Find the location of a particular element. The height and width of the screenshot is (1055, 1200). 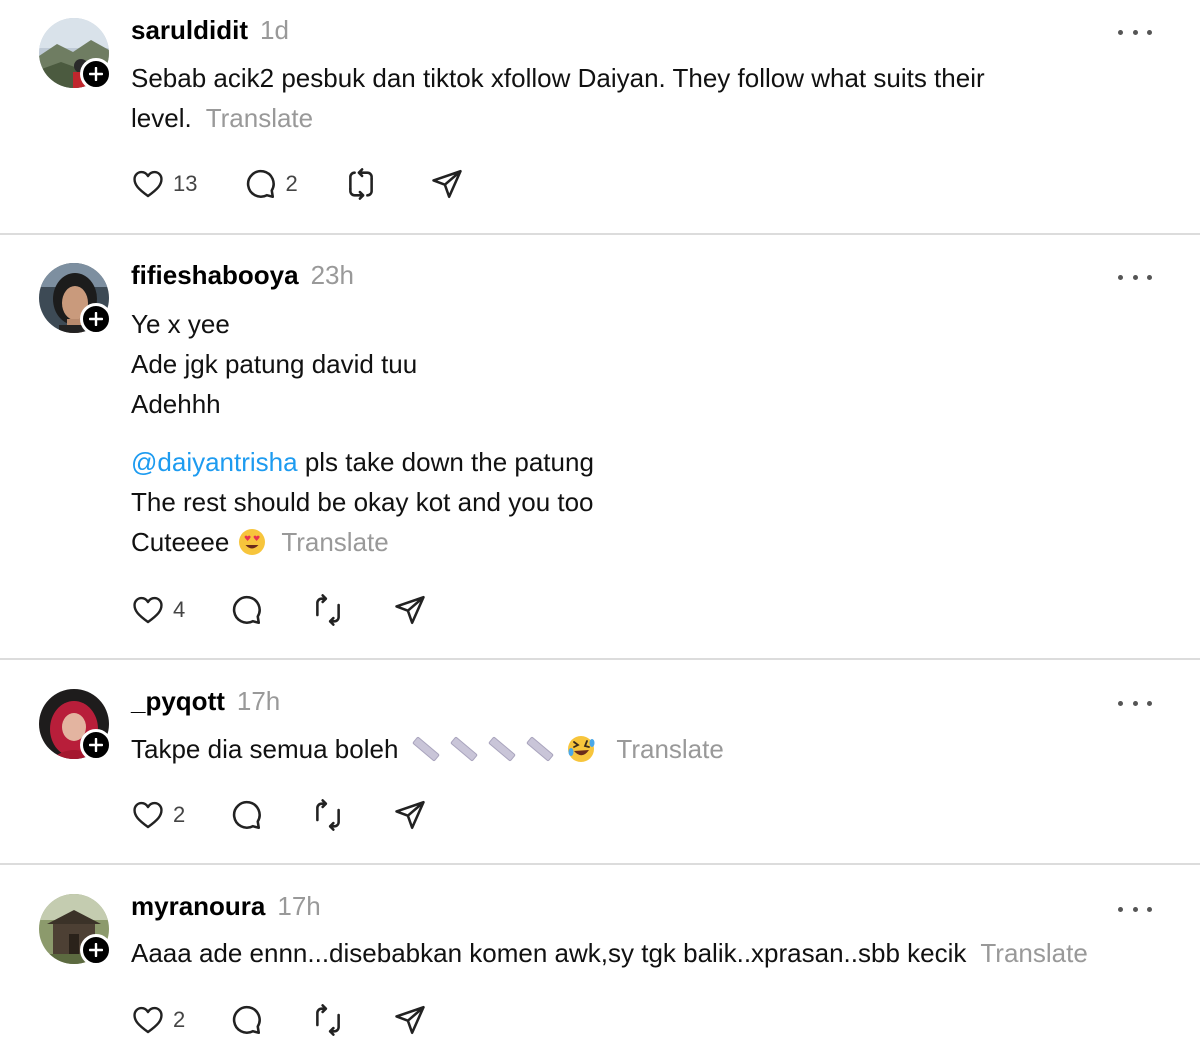

reply-button: 2 is located at coordinates (270, 184).